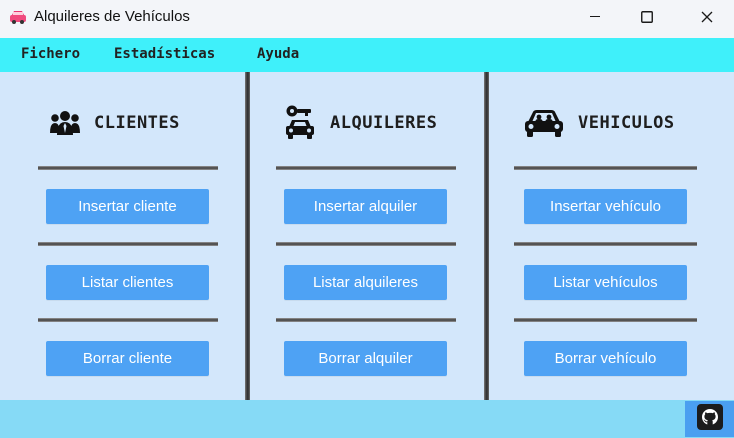 Image resolution: width=734 pixels, height=438 pixels. Describe the element at coordinates (605, 206) in the screenshot. I see `insertar-vehiculo-button: Insertar vehículo` at that location.